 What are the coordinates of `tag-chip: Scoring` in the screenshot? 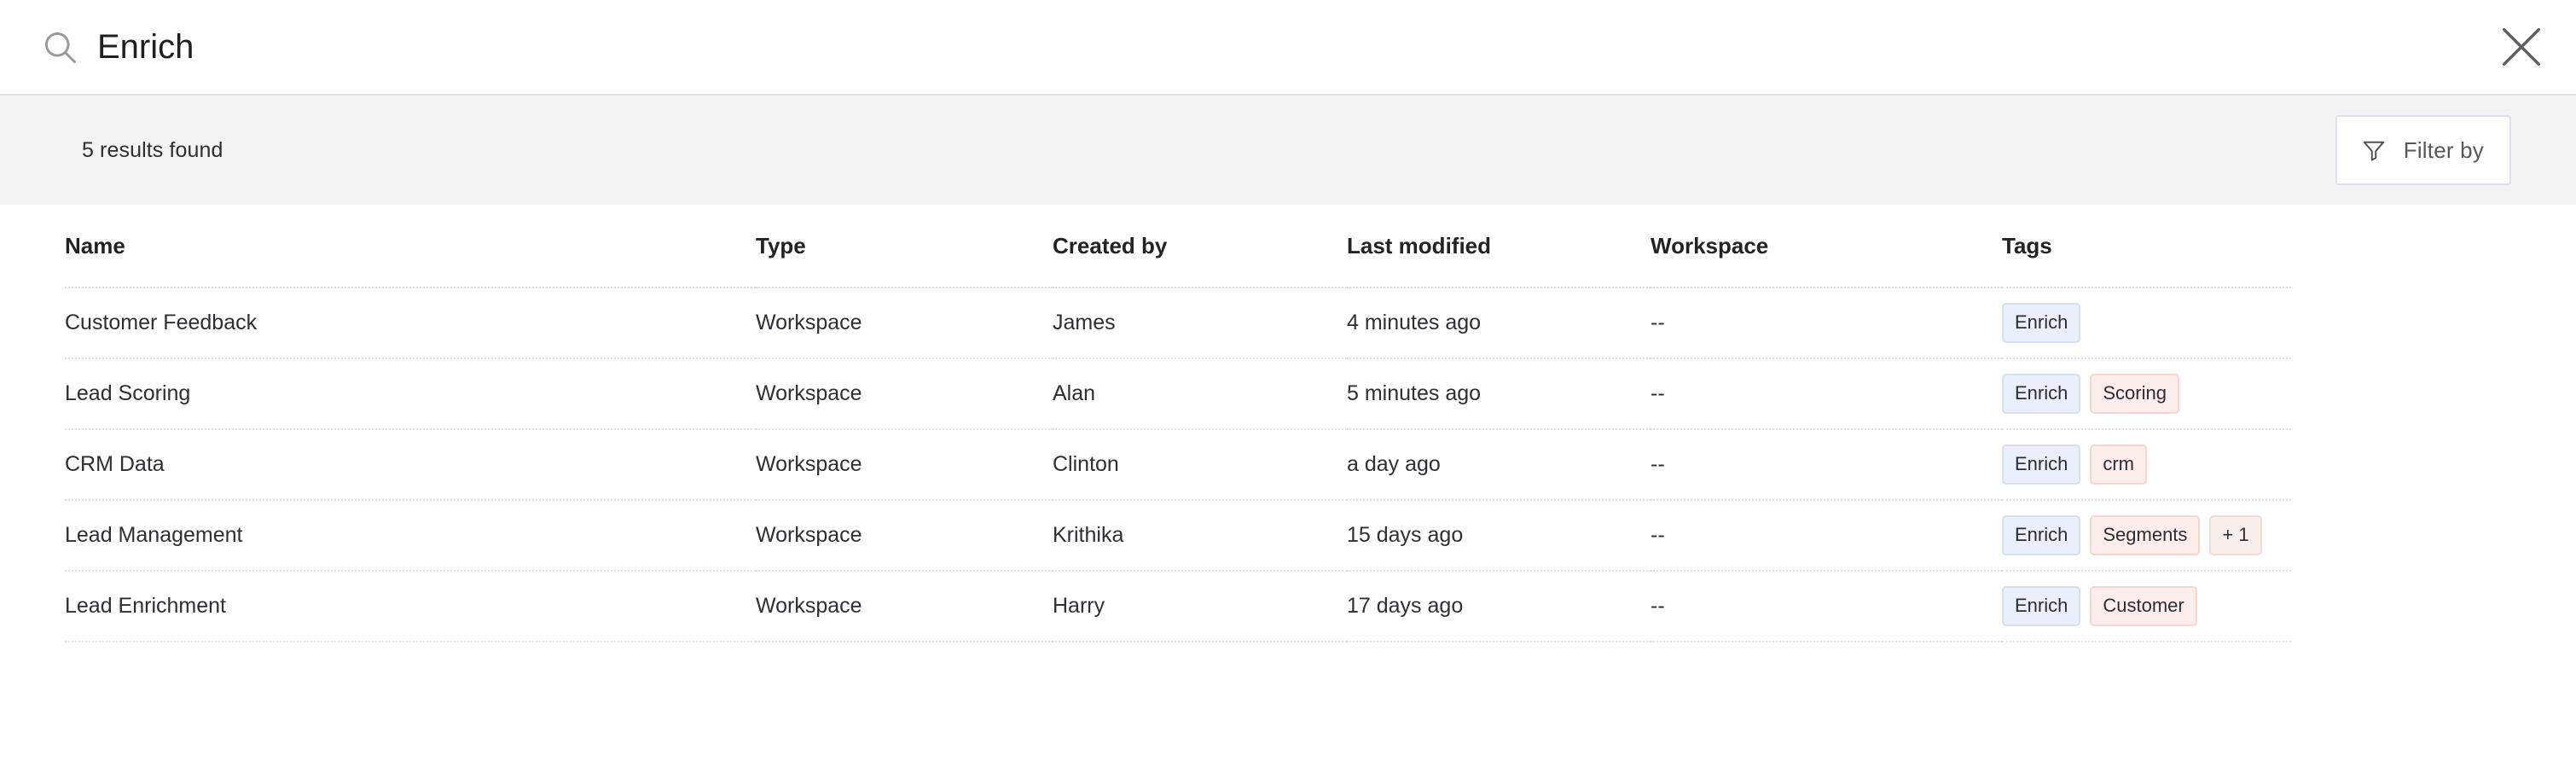 It's located at (2134, 394).